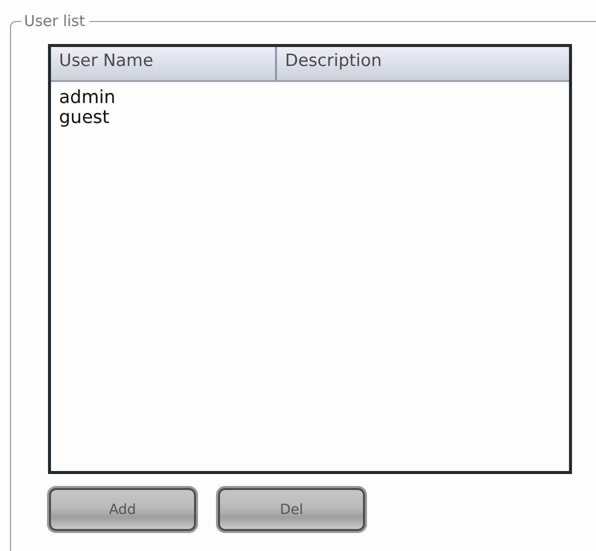 This screenshot has height=551, width=596. What do you see at coordinates (164, 63) in the screenshot?
I see `column-header: User Name` at bounding box center [164, 63].